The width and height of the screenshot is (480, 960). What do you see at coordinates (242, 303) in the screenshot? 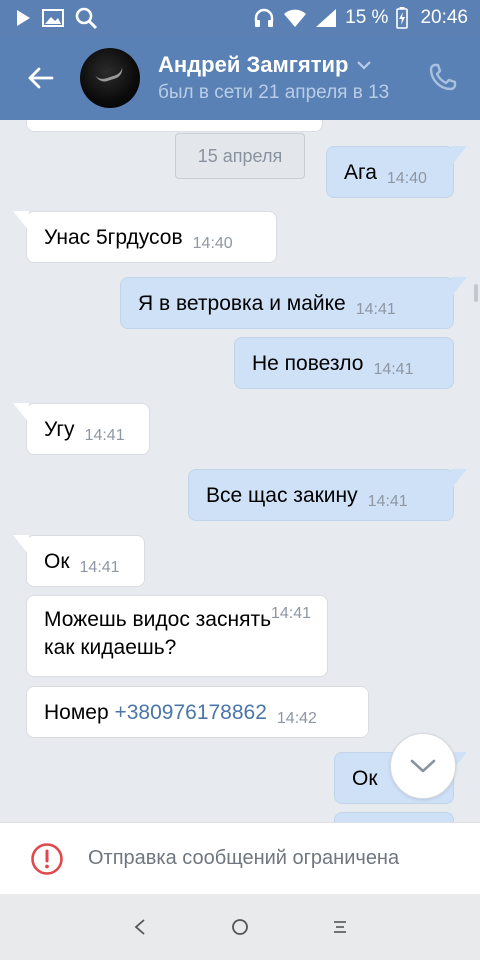
I see `message-text: Я в ветровка и майке` at bounding box center [242, 303].